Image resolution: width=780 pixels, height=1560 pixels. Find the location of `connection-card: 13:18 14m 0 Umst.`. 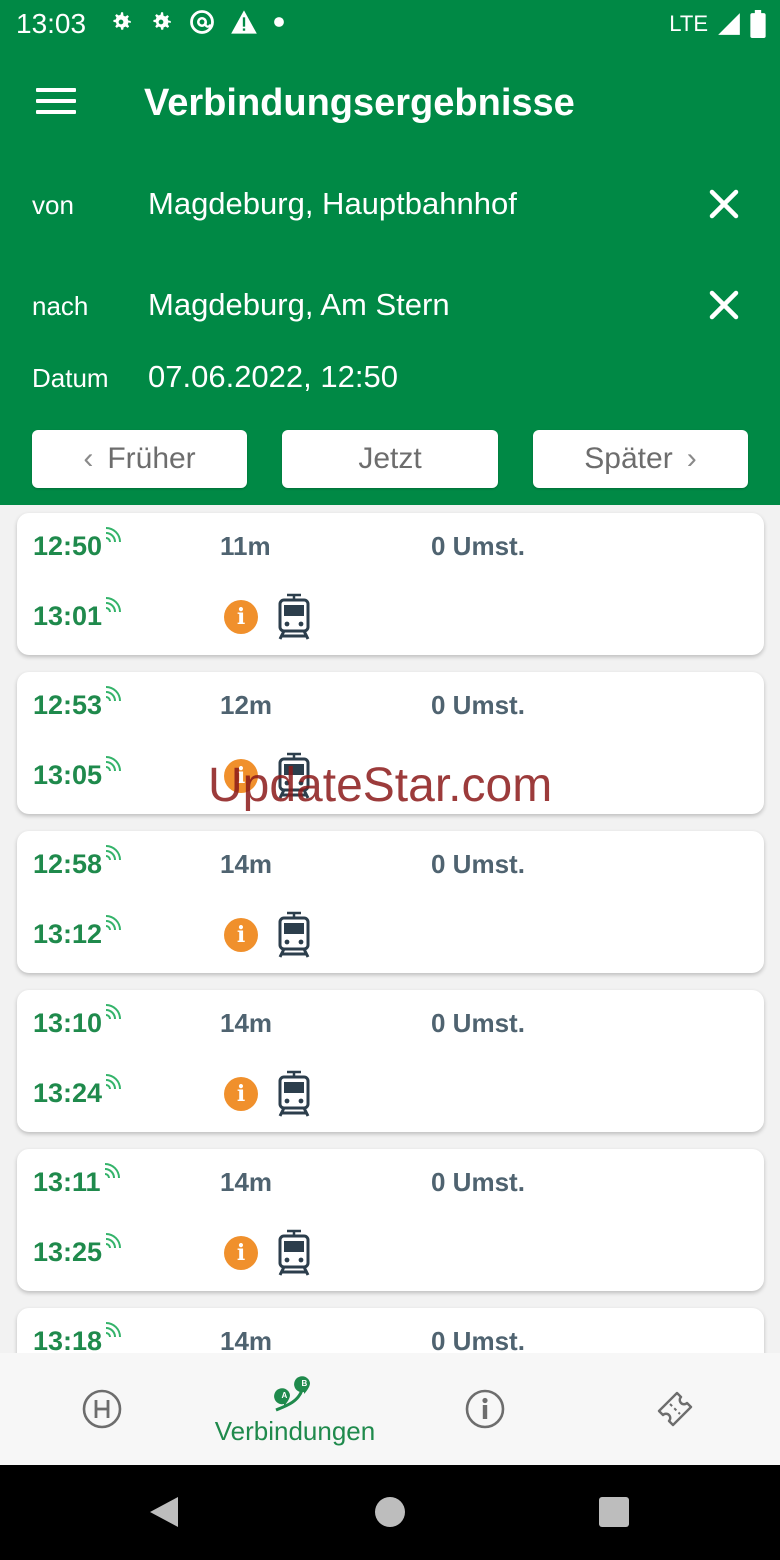

connection-card: 13:18 14m 0 Umst. is located at coordinates (390, 1330).